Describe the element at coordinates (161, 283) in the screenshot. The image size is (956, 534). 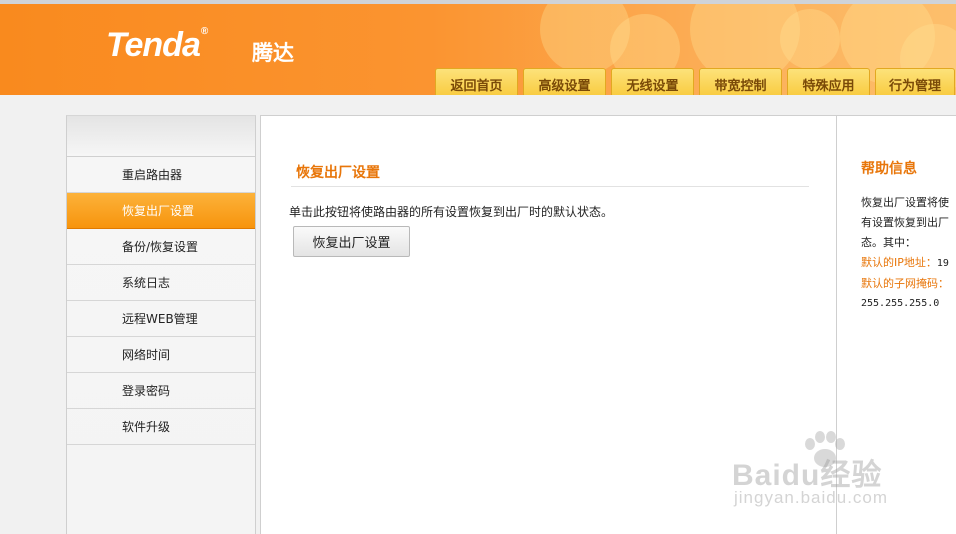
I see `sidebar-item-system-log: 系统日志` at that location.